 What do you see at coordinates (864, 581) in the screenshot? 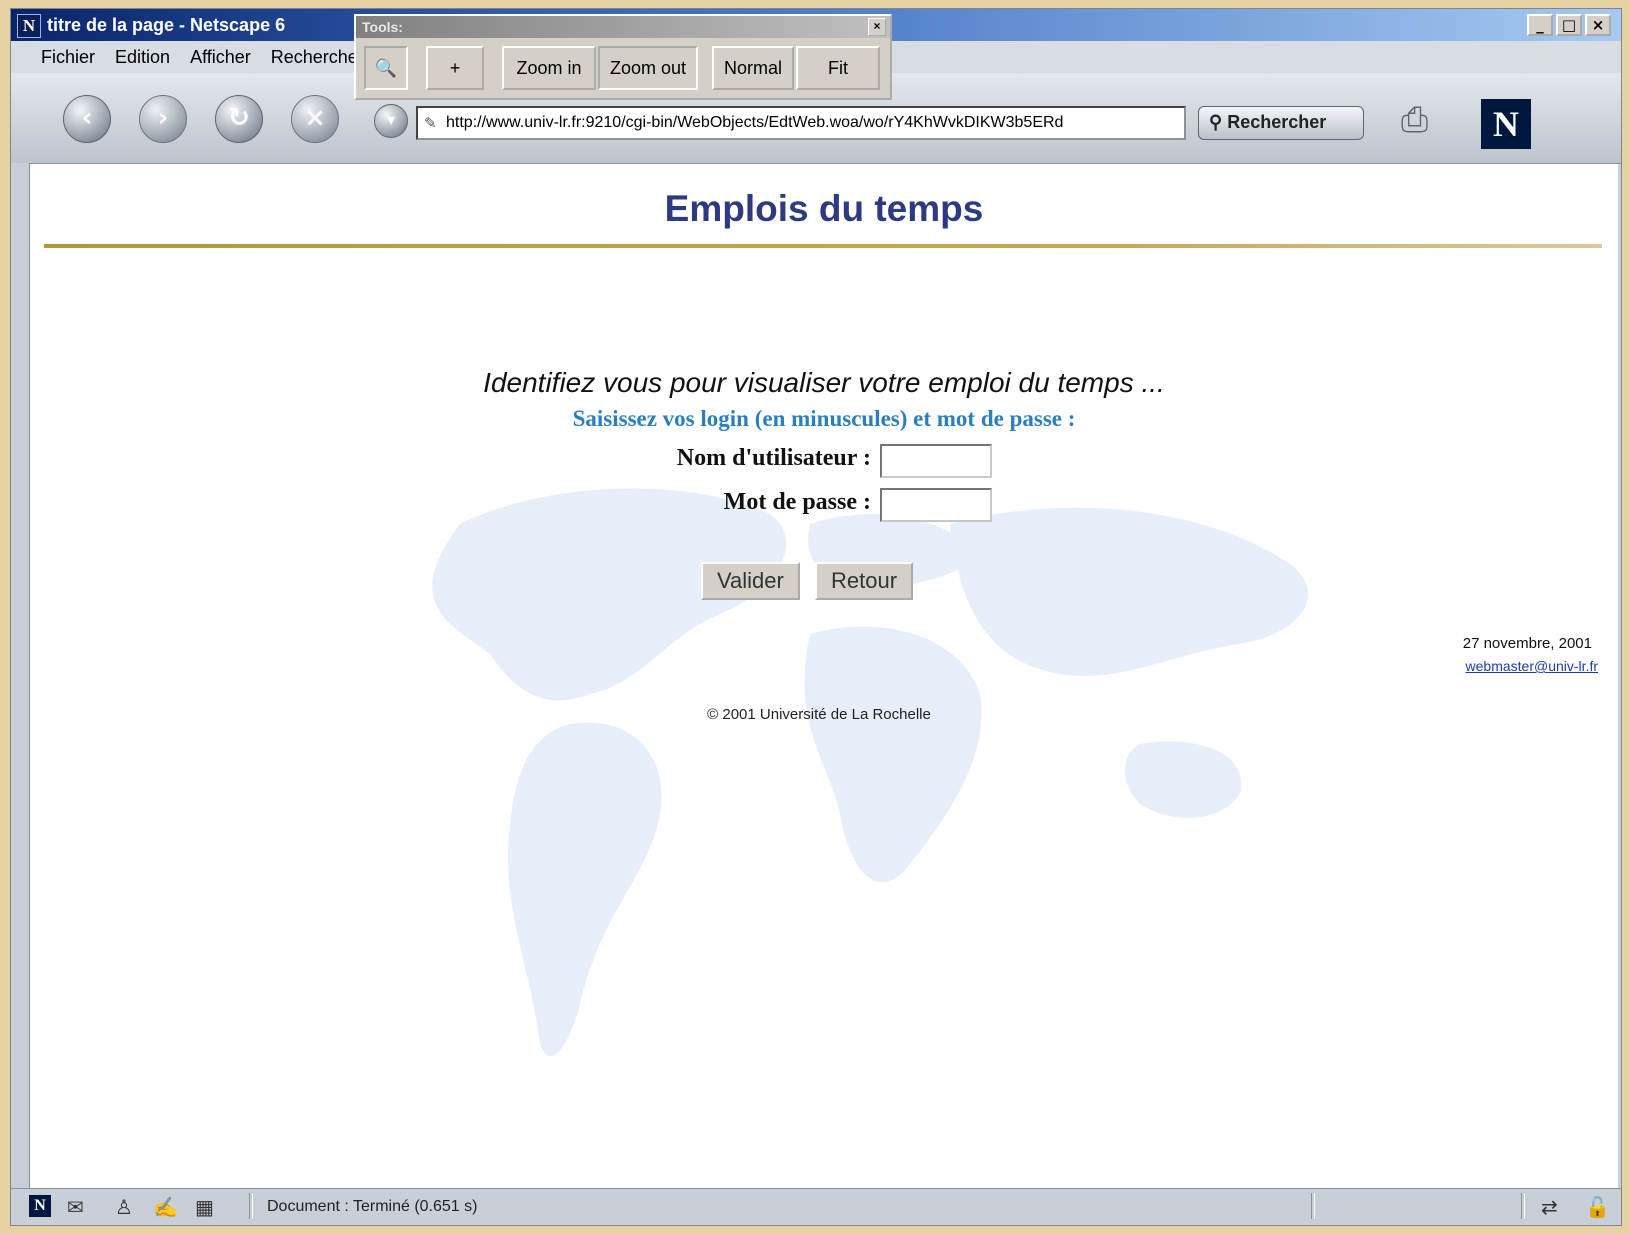
I see `back-button: Retour` at bounding box center [864, 581].